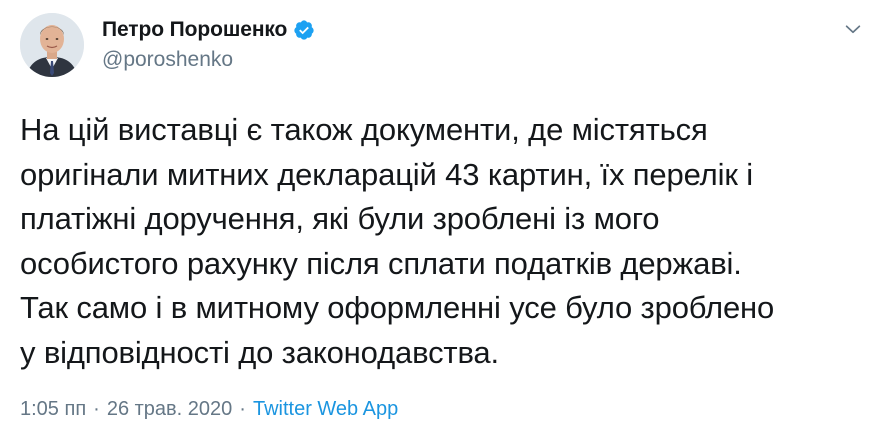 The height and width of the screenshot is (440, 886). Describe the element at coordinates (53, 409) in the screenshot. I see `tweet-time: 1:05 пп` at that location.